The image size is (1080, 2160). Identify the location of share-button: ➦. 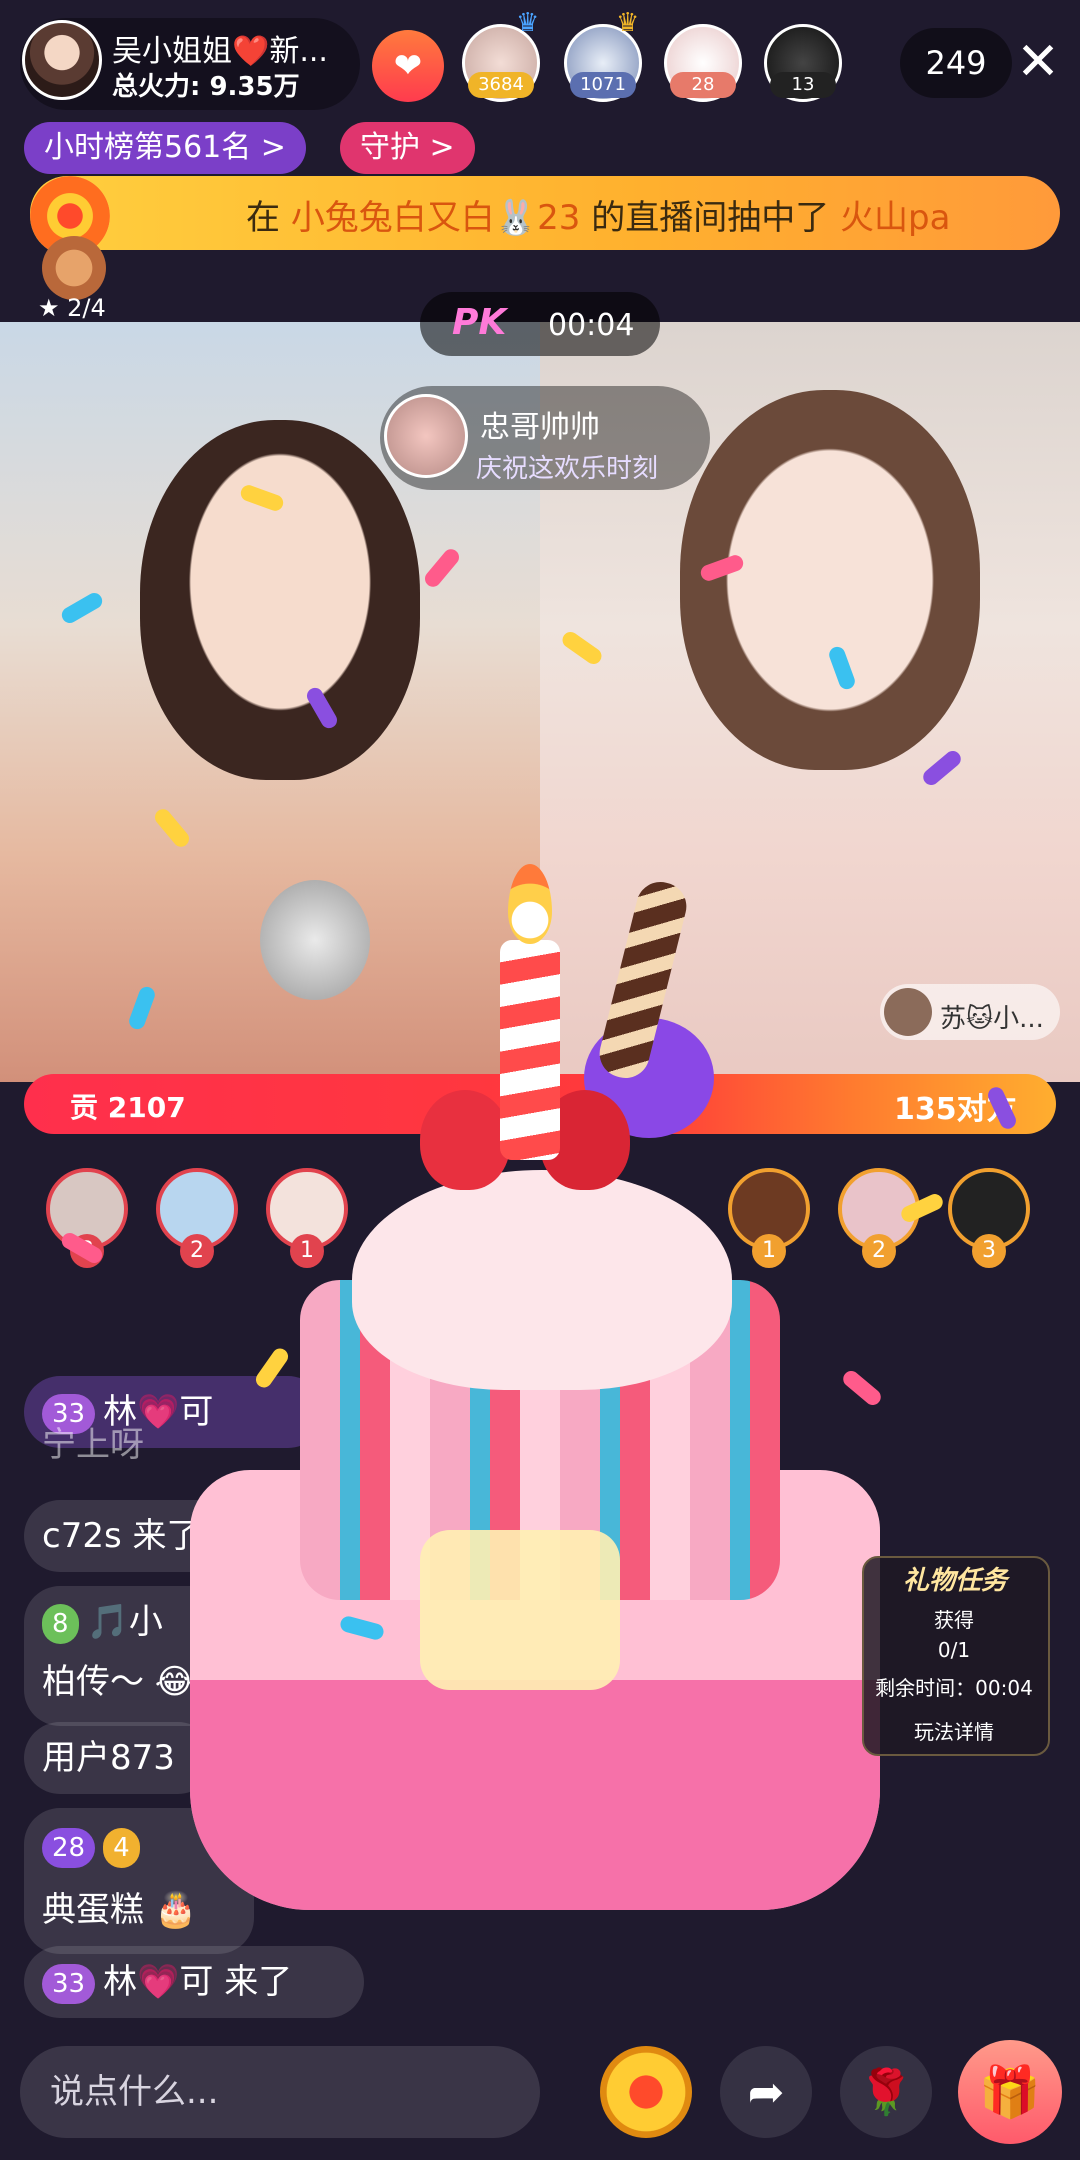
(766, 2092).